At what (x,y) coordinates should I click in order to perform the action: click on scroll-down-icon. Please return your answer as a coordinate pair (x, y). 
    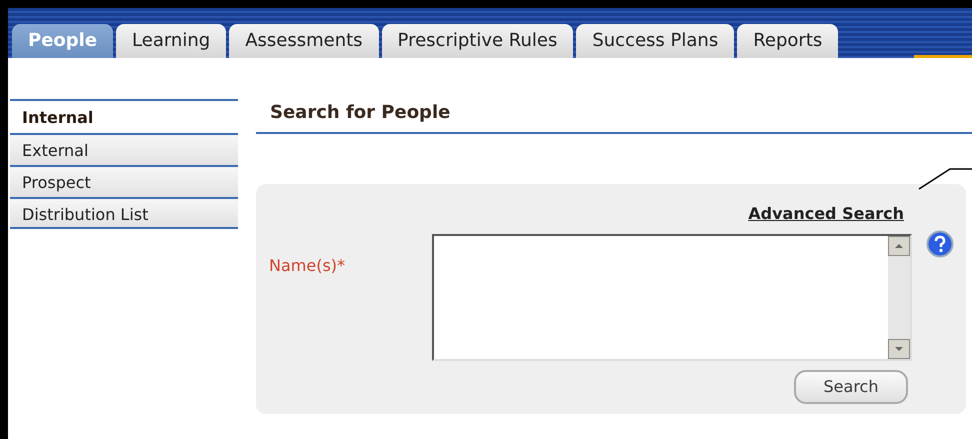
    Looking at the image, I should click on (899, 349).